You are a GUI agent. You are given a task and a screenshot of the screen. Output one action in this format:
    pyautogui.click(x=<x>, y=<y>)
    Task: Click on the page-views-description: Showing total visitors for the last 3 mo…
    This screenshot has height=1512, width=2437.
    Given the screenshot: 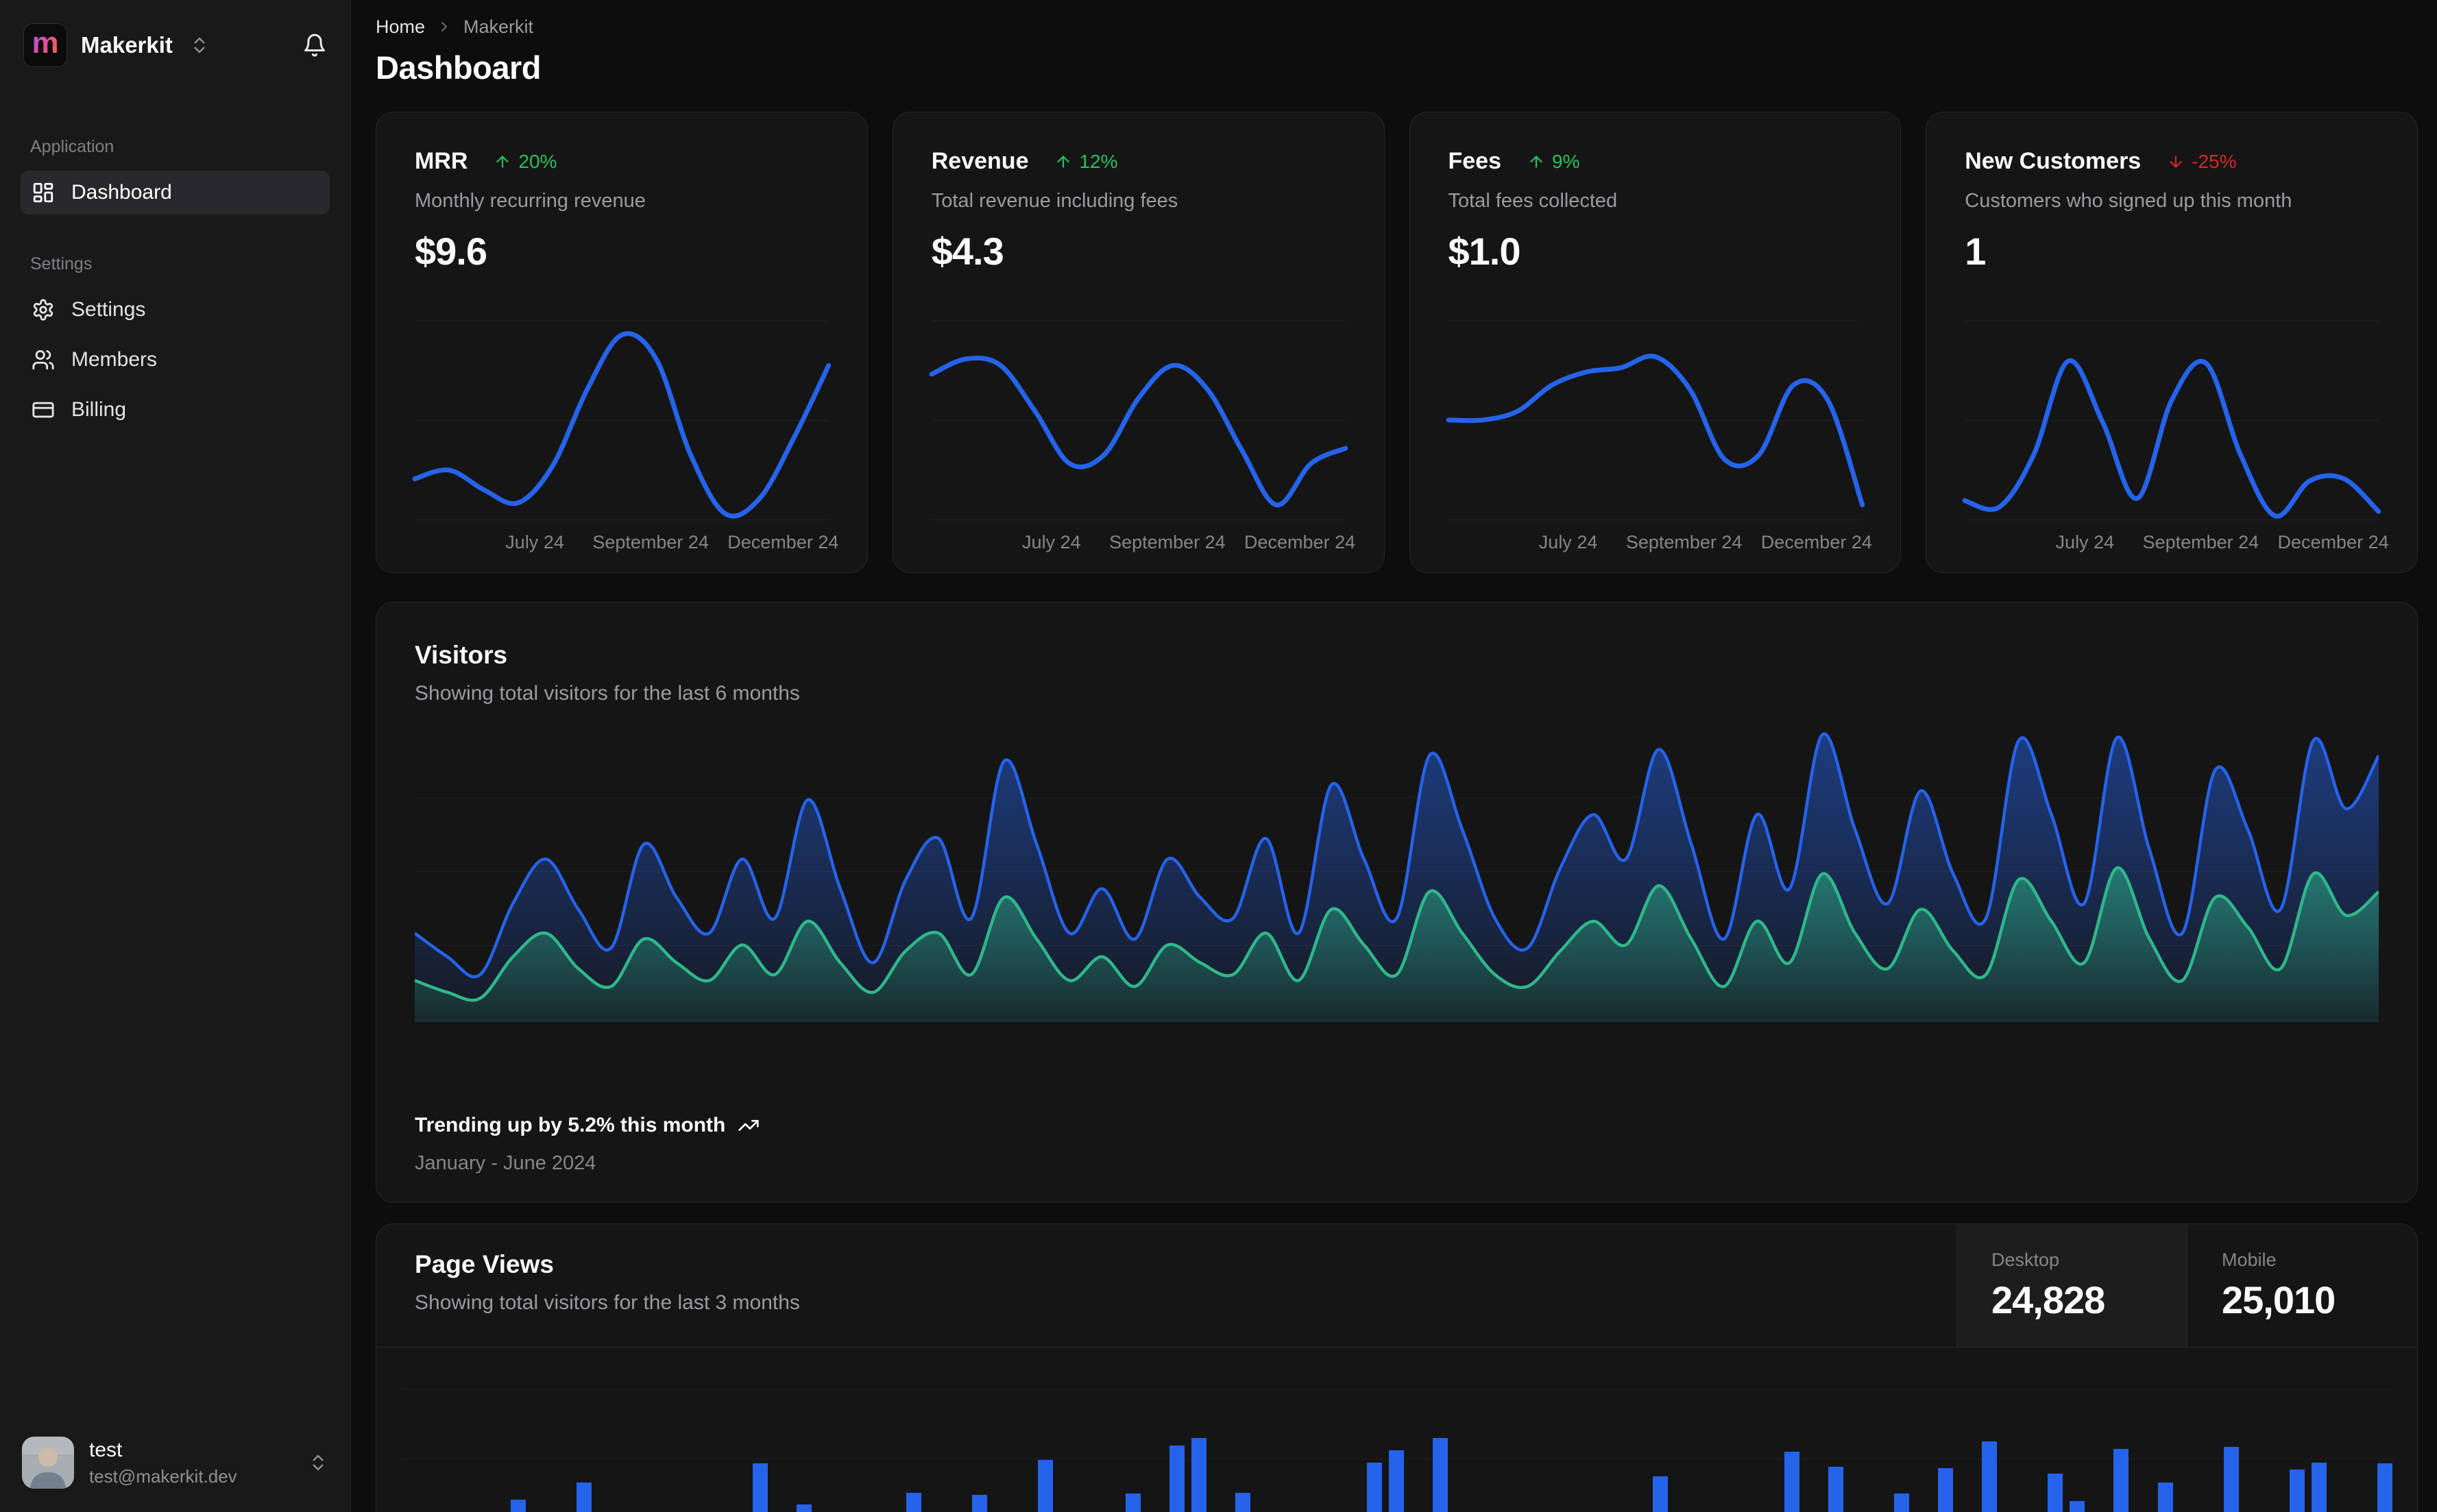 What is the action you would take?
    pyautogui.click(x=607, y=1302)
    